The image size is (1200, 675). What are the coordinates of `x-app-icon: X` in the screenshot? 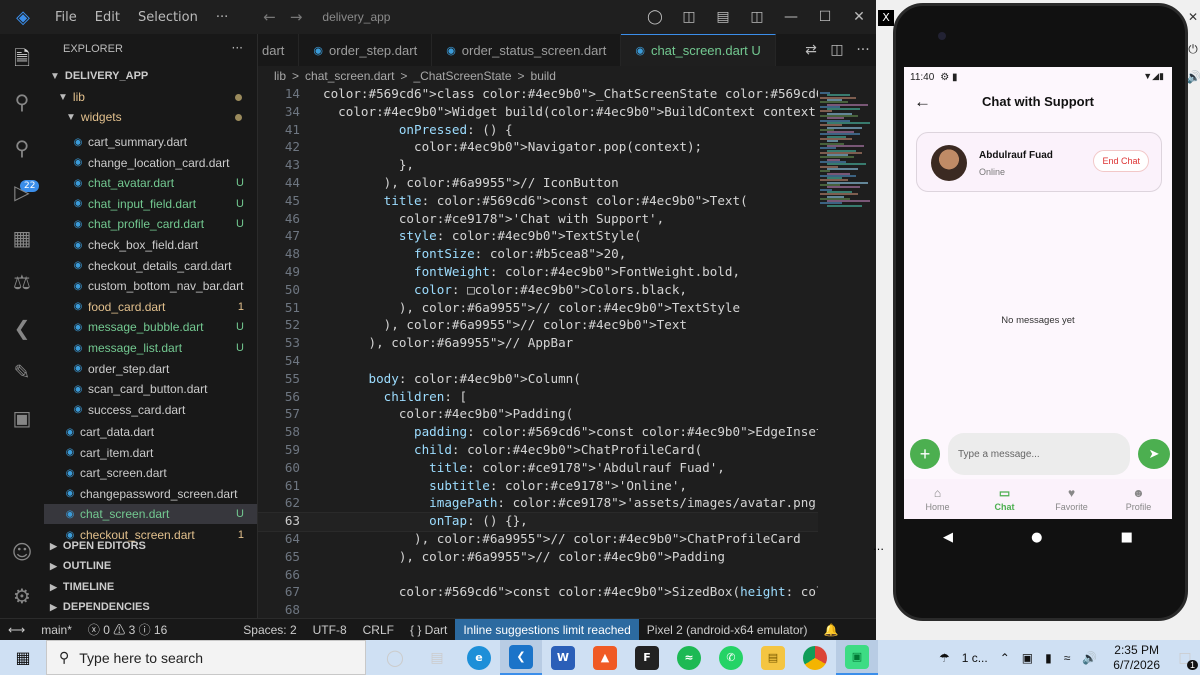 It's located at (886, 18).